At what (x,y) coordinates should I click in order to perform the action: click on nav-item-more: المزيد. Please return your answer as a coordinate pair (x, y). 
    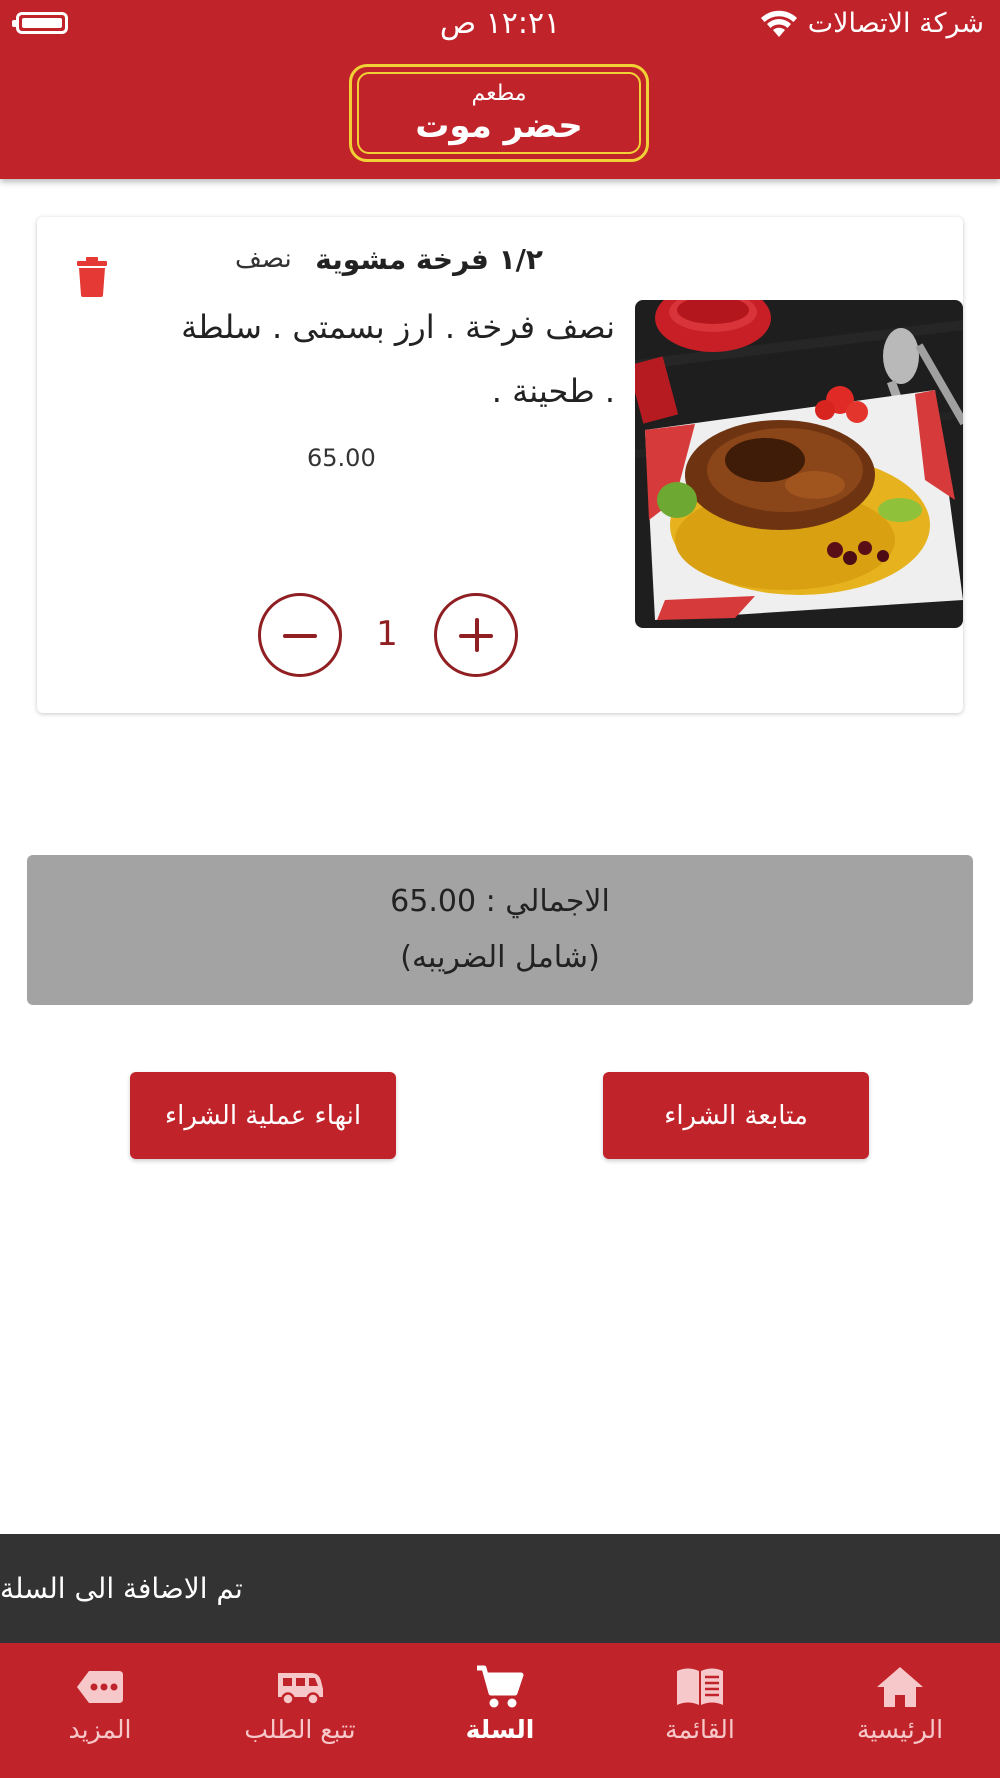
    Looking at the image, I should click on (100, 1710).